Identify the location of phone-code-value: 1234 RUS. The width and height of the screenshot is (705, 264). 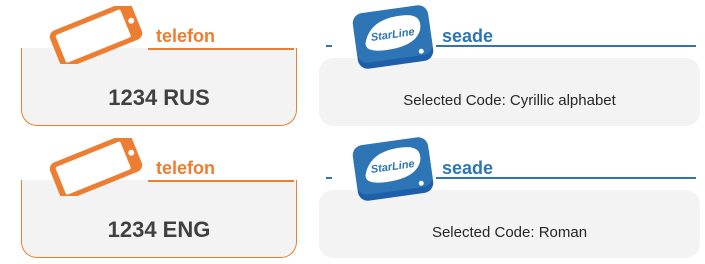
(159, 97).